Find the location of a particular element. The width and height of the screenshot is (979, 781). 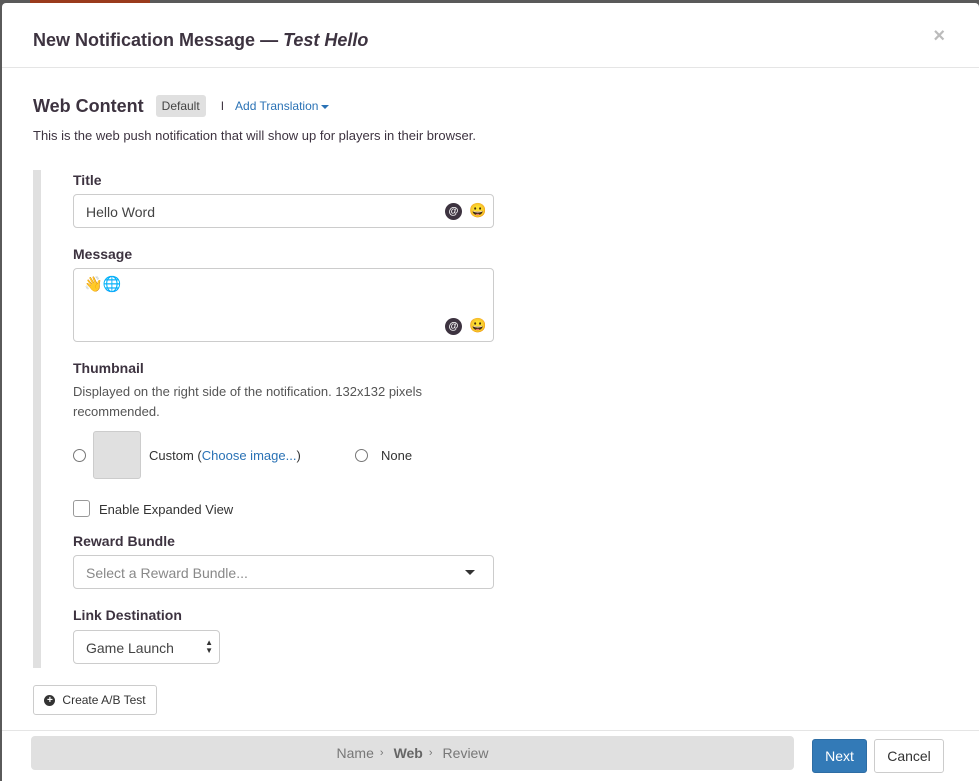

expanded-view-checkbox is located at coordinates (81, 508).